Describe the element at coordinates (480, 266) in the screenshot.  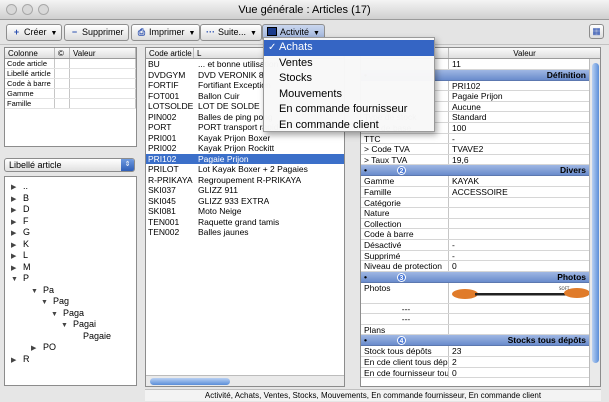
I see `detail-row: Niveau de protection 0` at that location.